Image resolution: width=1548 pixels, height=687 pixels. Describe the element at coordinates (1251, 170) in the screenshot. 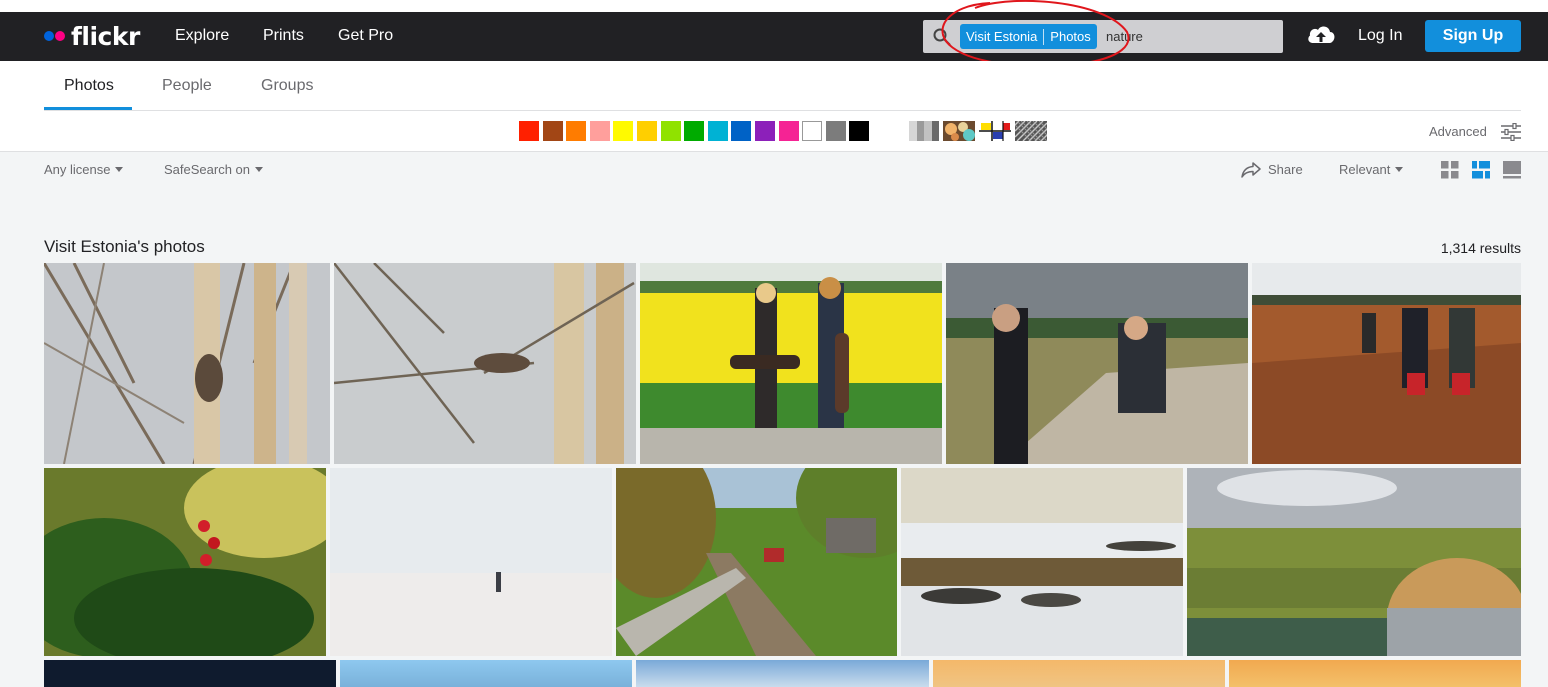

I see `share-icon` at that location.